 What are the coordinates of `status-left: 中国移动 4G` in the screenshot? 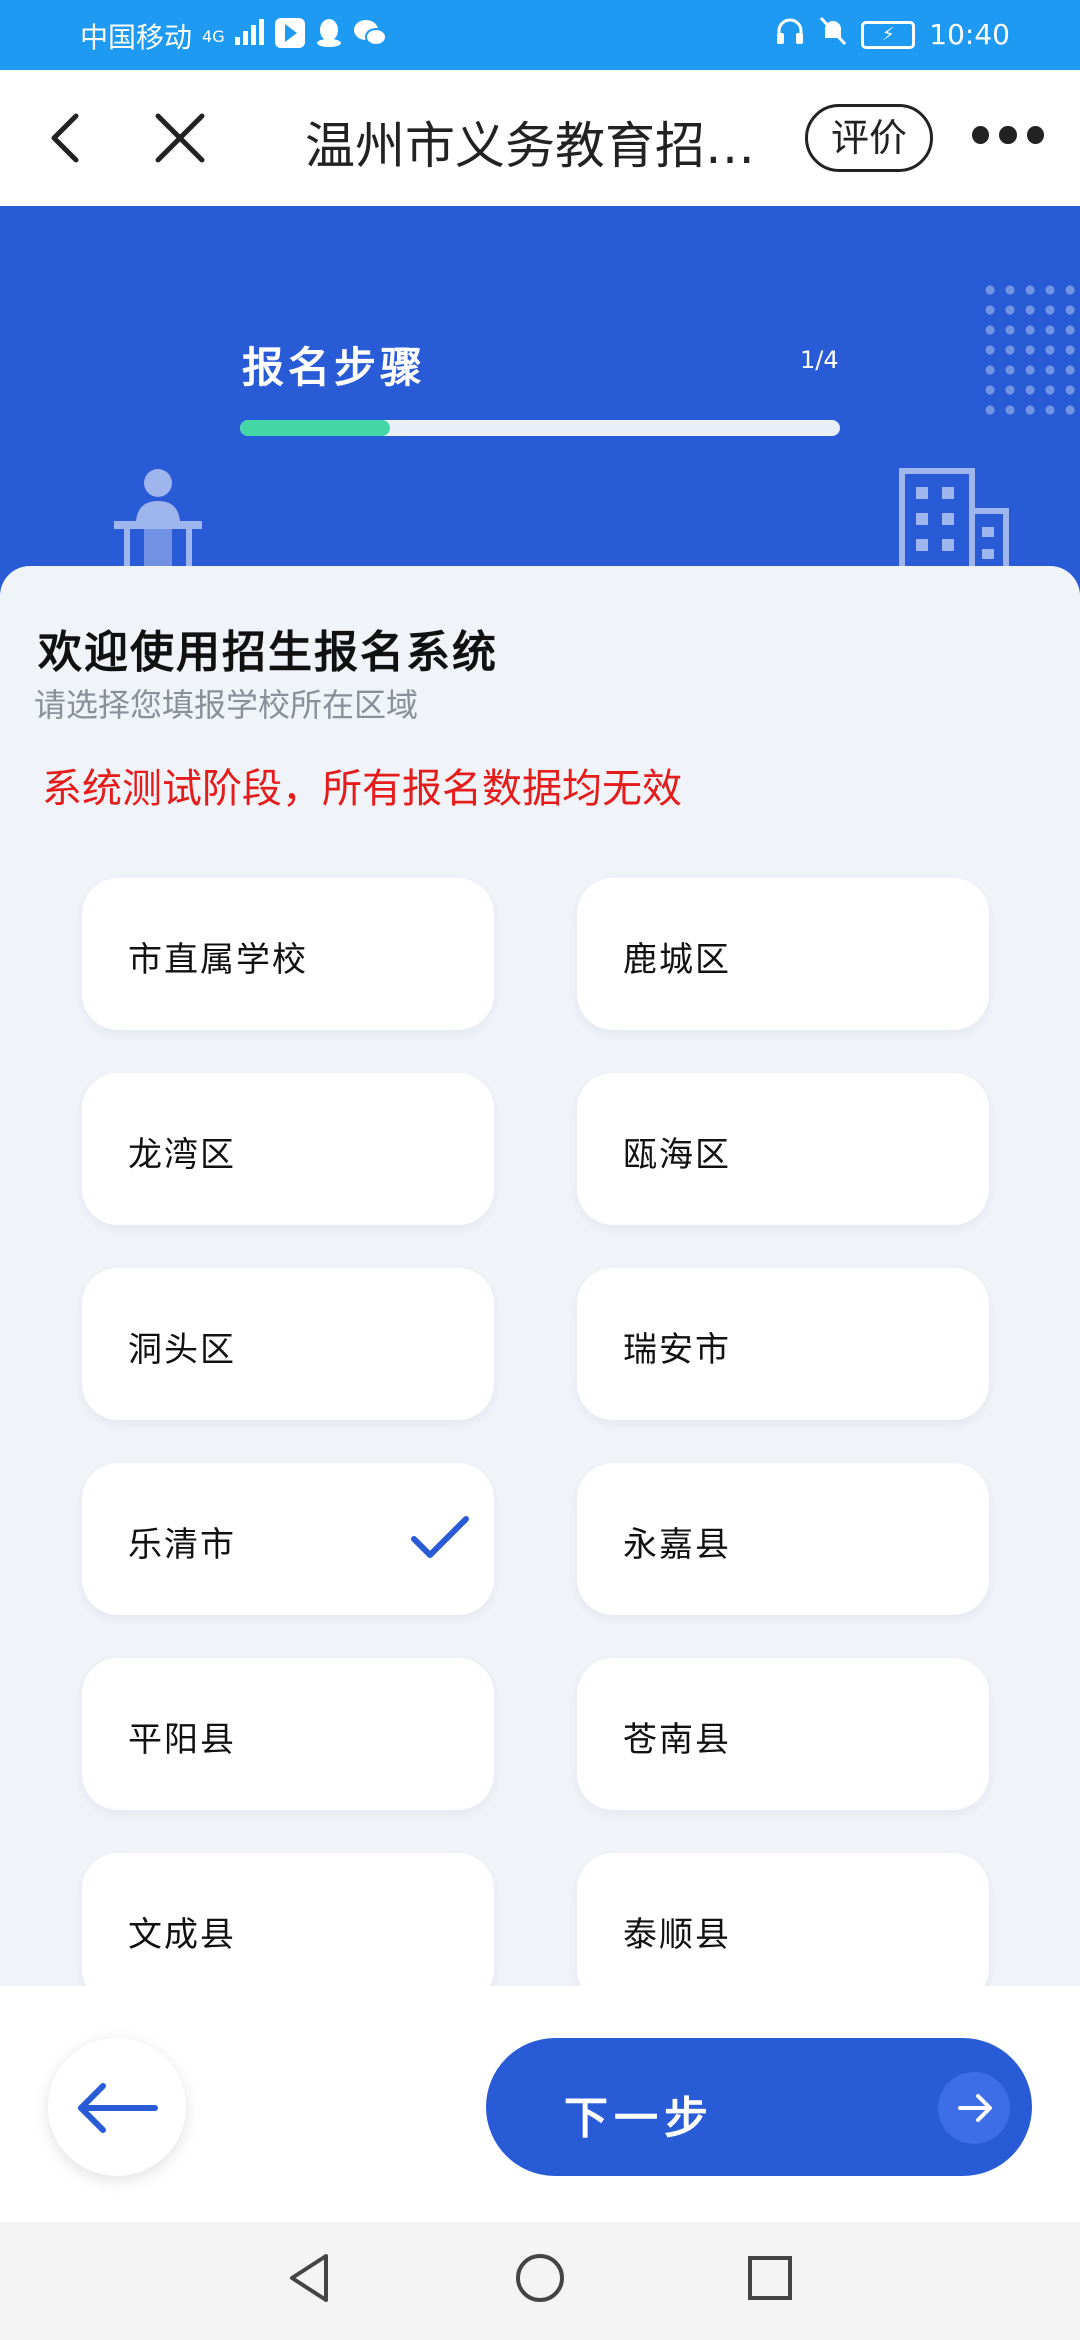 It's located at (233, 36).